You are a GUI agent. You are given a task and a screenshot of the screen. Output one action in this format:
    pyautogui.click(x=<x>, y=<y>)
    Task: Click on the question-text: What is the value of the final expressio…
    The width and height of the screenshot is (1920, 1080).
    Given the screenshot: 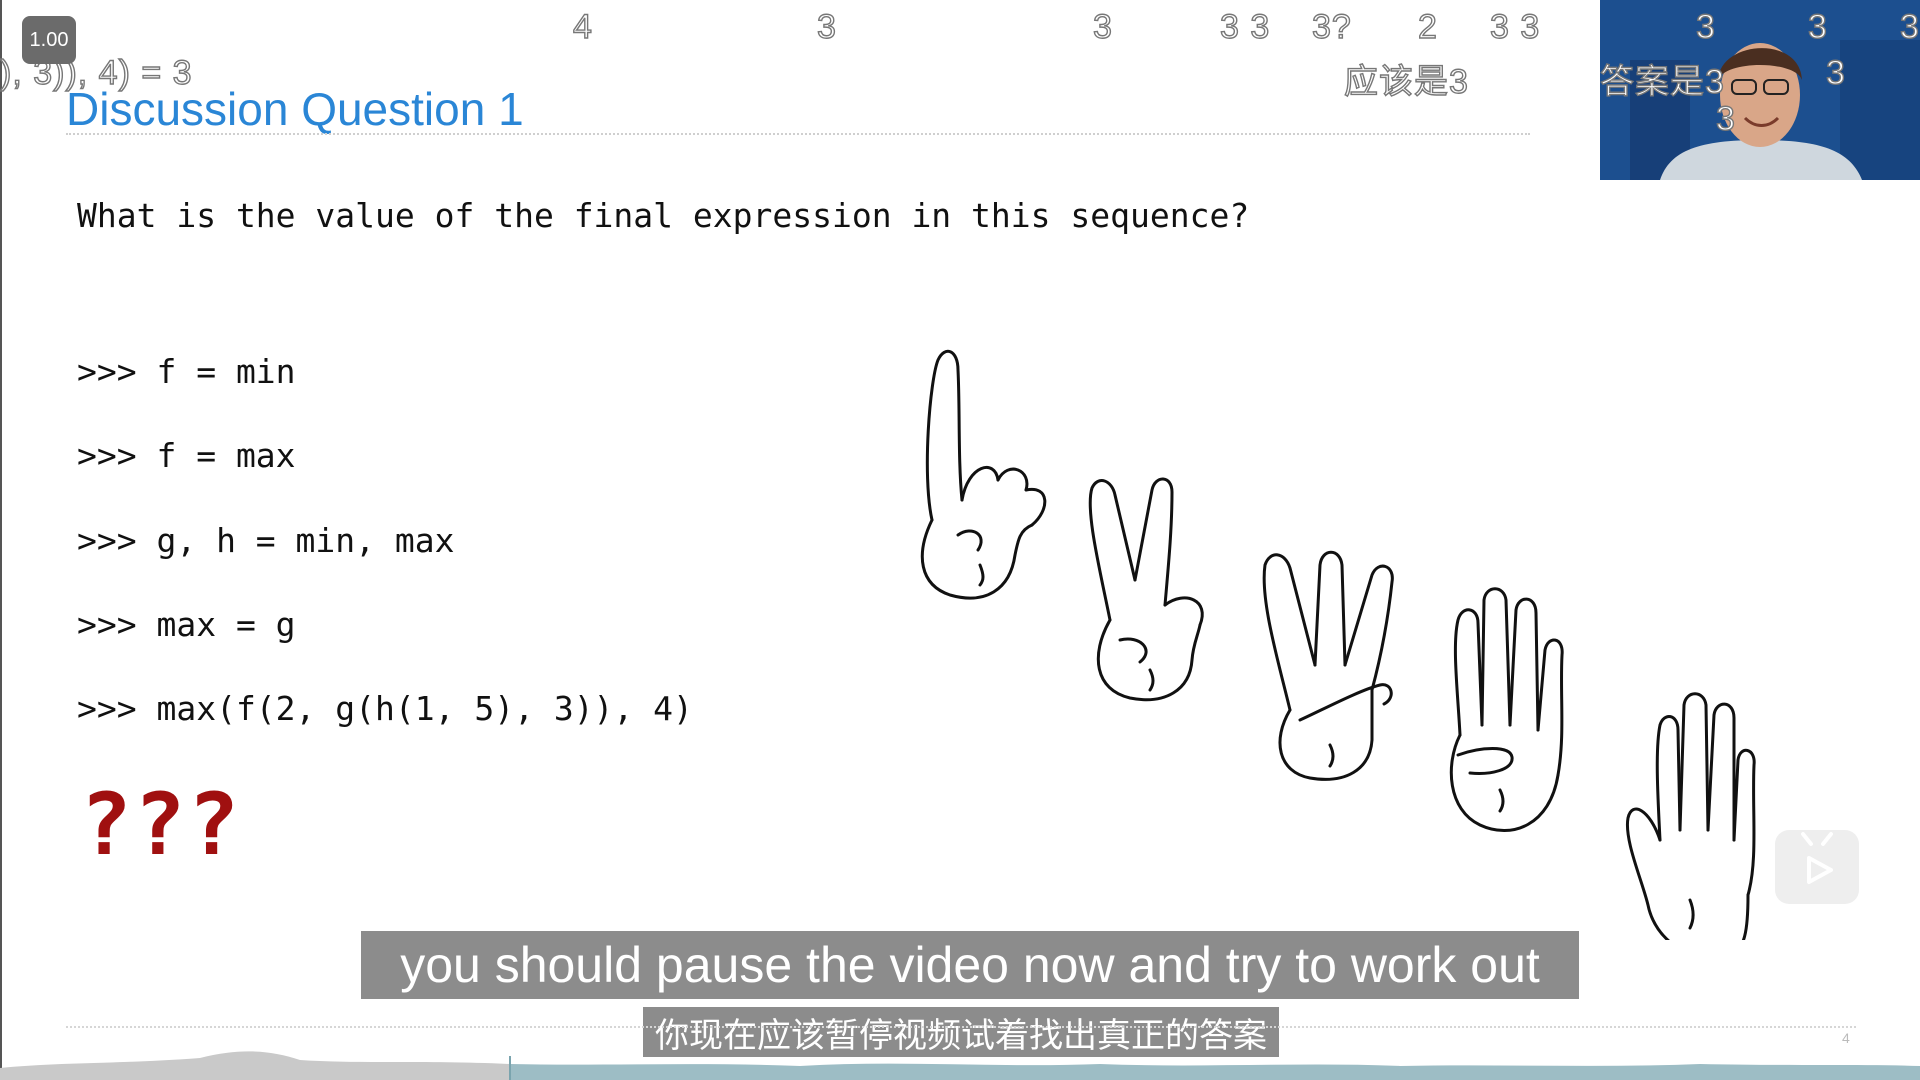 What is the action you would take?
    pyautogui.click(x=663, y=215)
    